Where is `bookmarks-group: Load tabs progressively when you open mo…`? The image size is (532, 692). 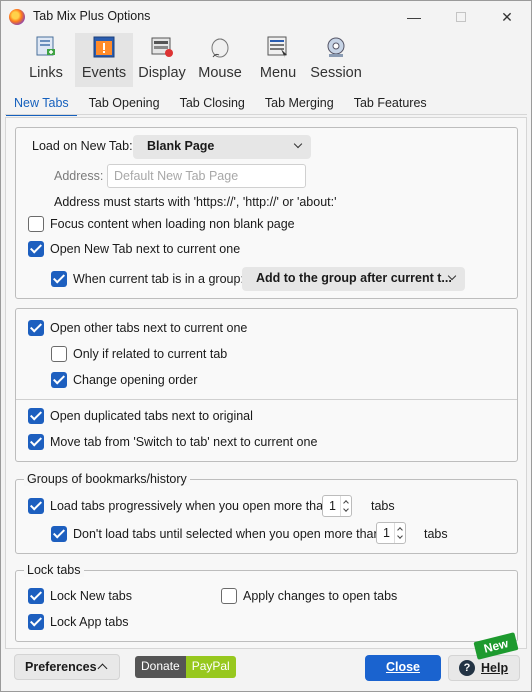 bookmarks-group: Load tabs progressively when you open mo… is located at coordinates (266, 516).